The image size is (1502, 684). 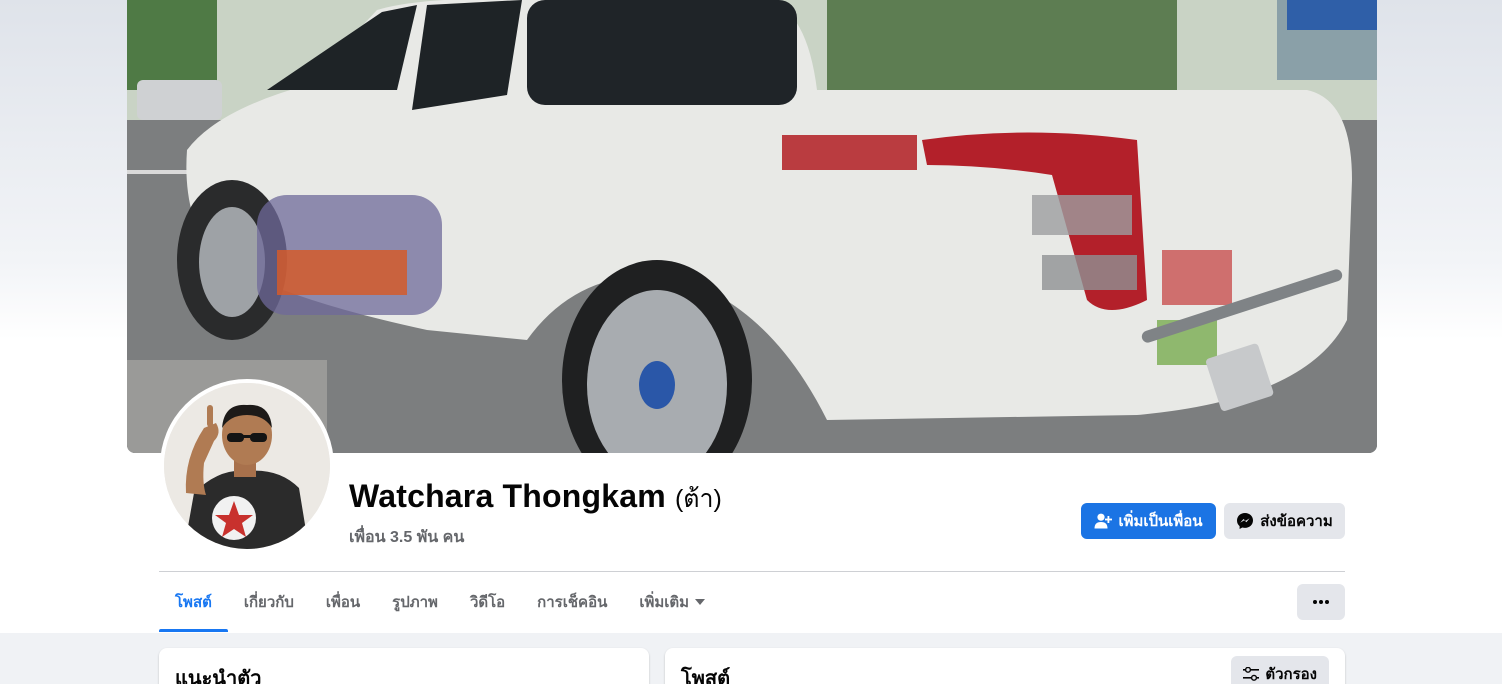 I want to click on caret-down-icon, so click(x=700, y=602).